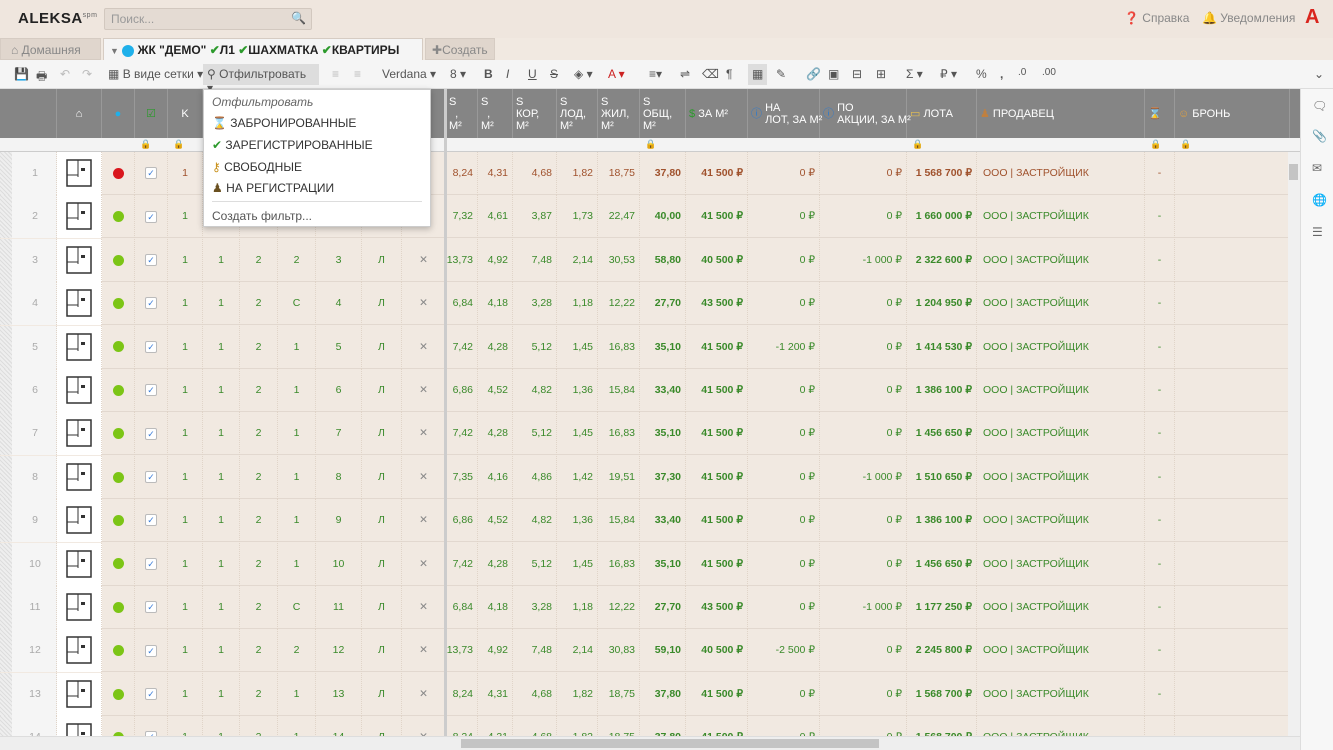 Image resolution: width=1333 pixels, height=750 pixels. Describe the element at coordinates (1061, 607) in the screenshot. I see `seller-cell: ООО | ЗАСТРОЙЩИК` at that location.